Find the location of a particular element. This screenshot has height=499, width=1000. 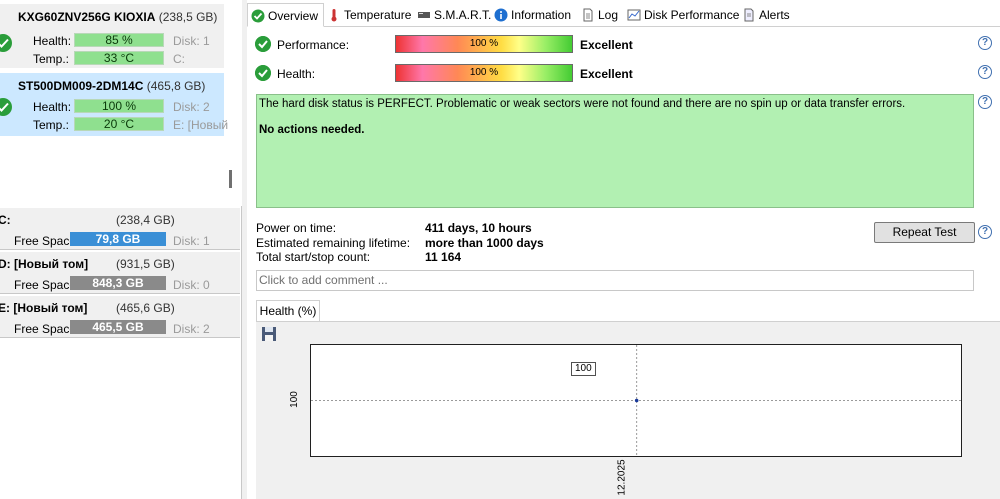

health-chart-svg is located at coordinates (636, 400).